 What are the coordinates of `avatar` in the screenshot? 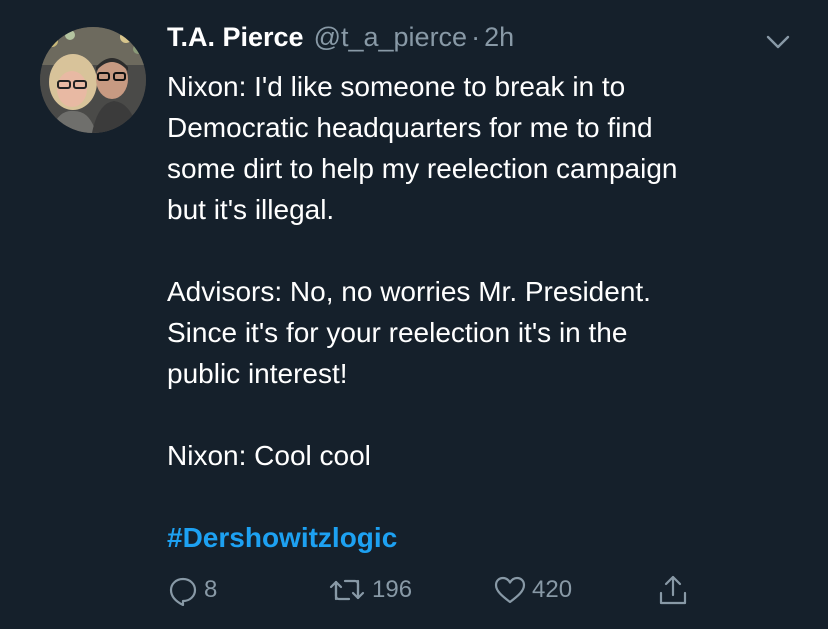 It's located at (93, 80).